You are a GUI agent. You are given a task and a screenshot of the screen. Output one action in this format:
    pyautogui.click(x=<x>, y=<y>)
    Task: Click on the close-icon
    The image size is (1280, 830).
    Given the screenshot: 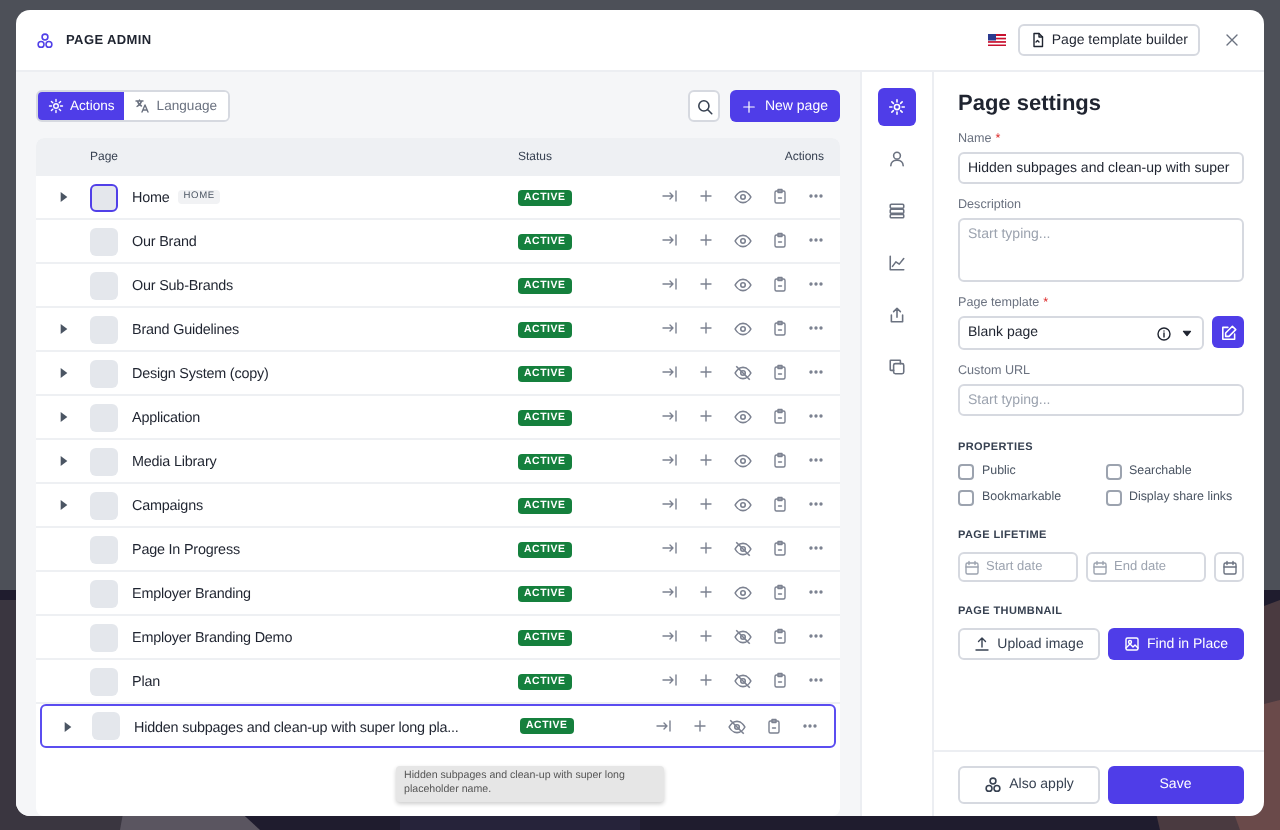 What is the action you would take?
    pyautogui.click(x=1232, y=40)
    